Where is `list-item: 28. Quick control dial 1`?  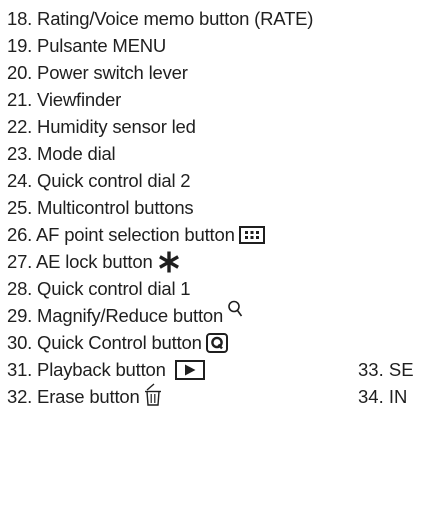 list-item: 28. Quick control dial 1 is located at coordinates (99, 289).